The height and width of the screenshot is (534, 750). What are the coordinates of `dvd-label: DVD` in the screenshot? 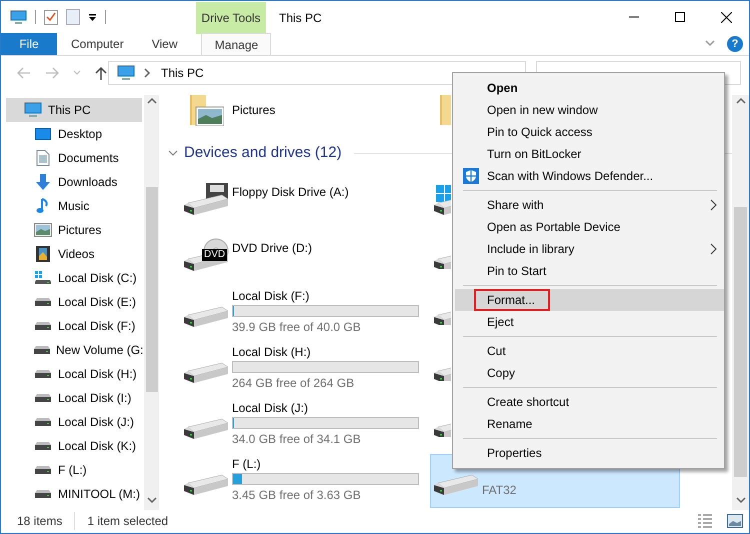 It's located at (215, 255).